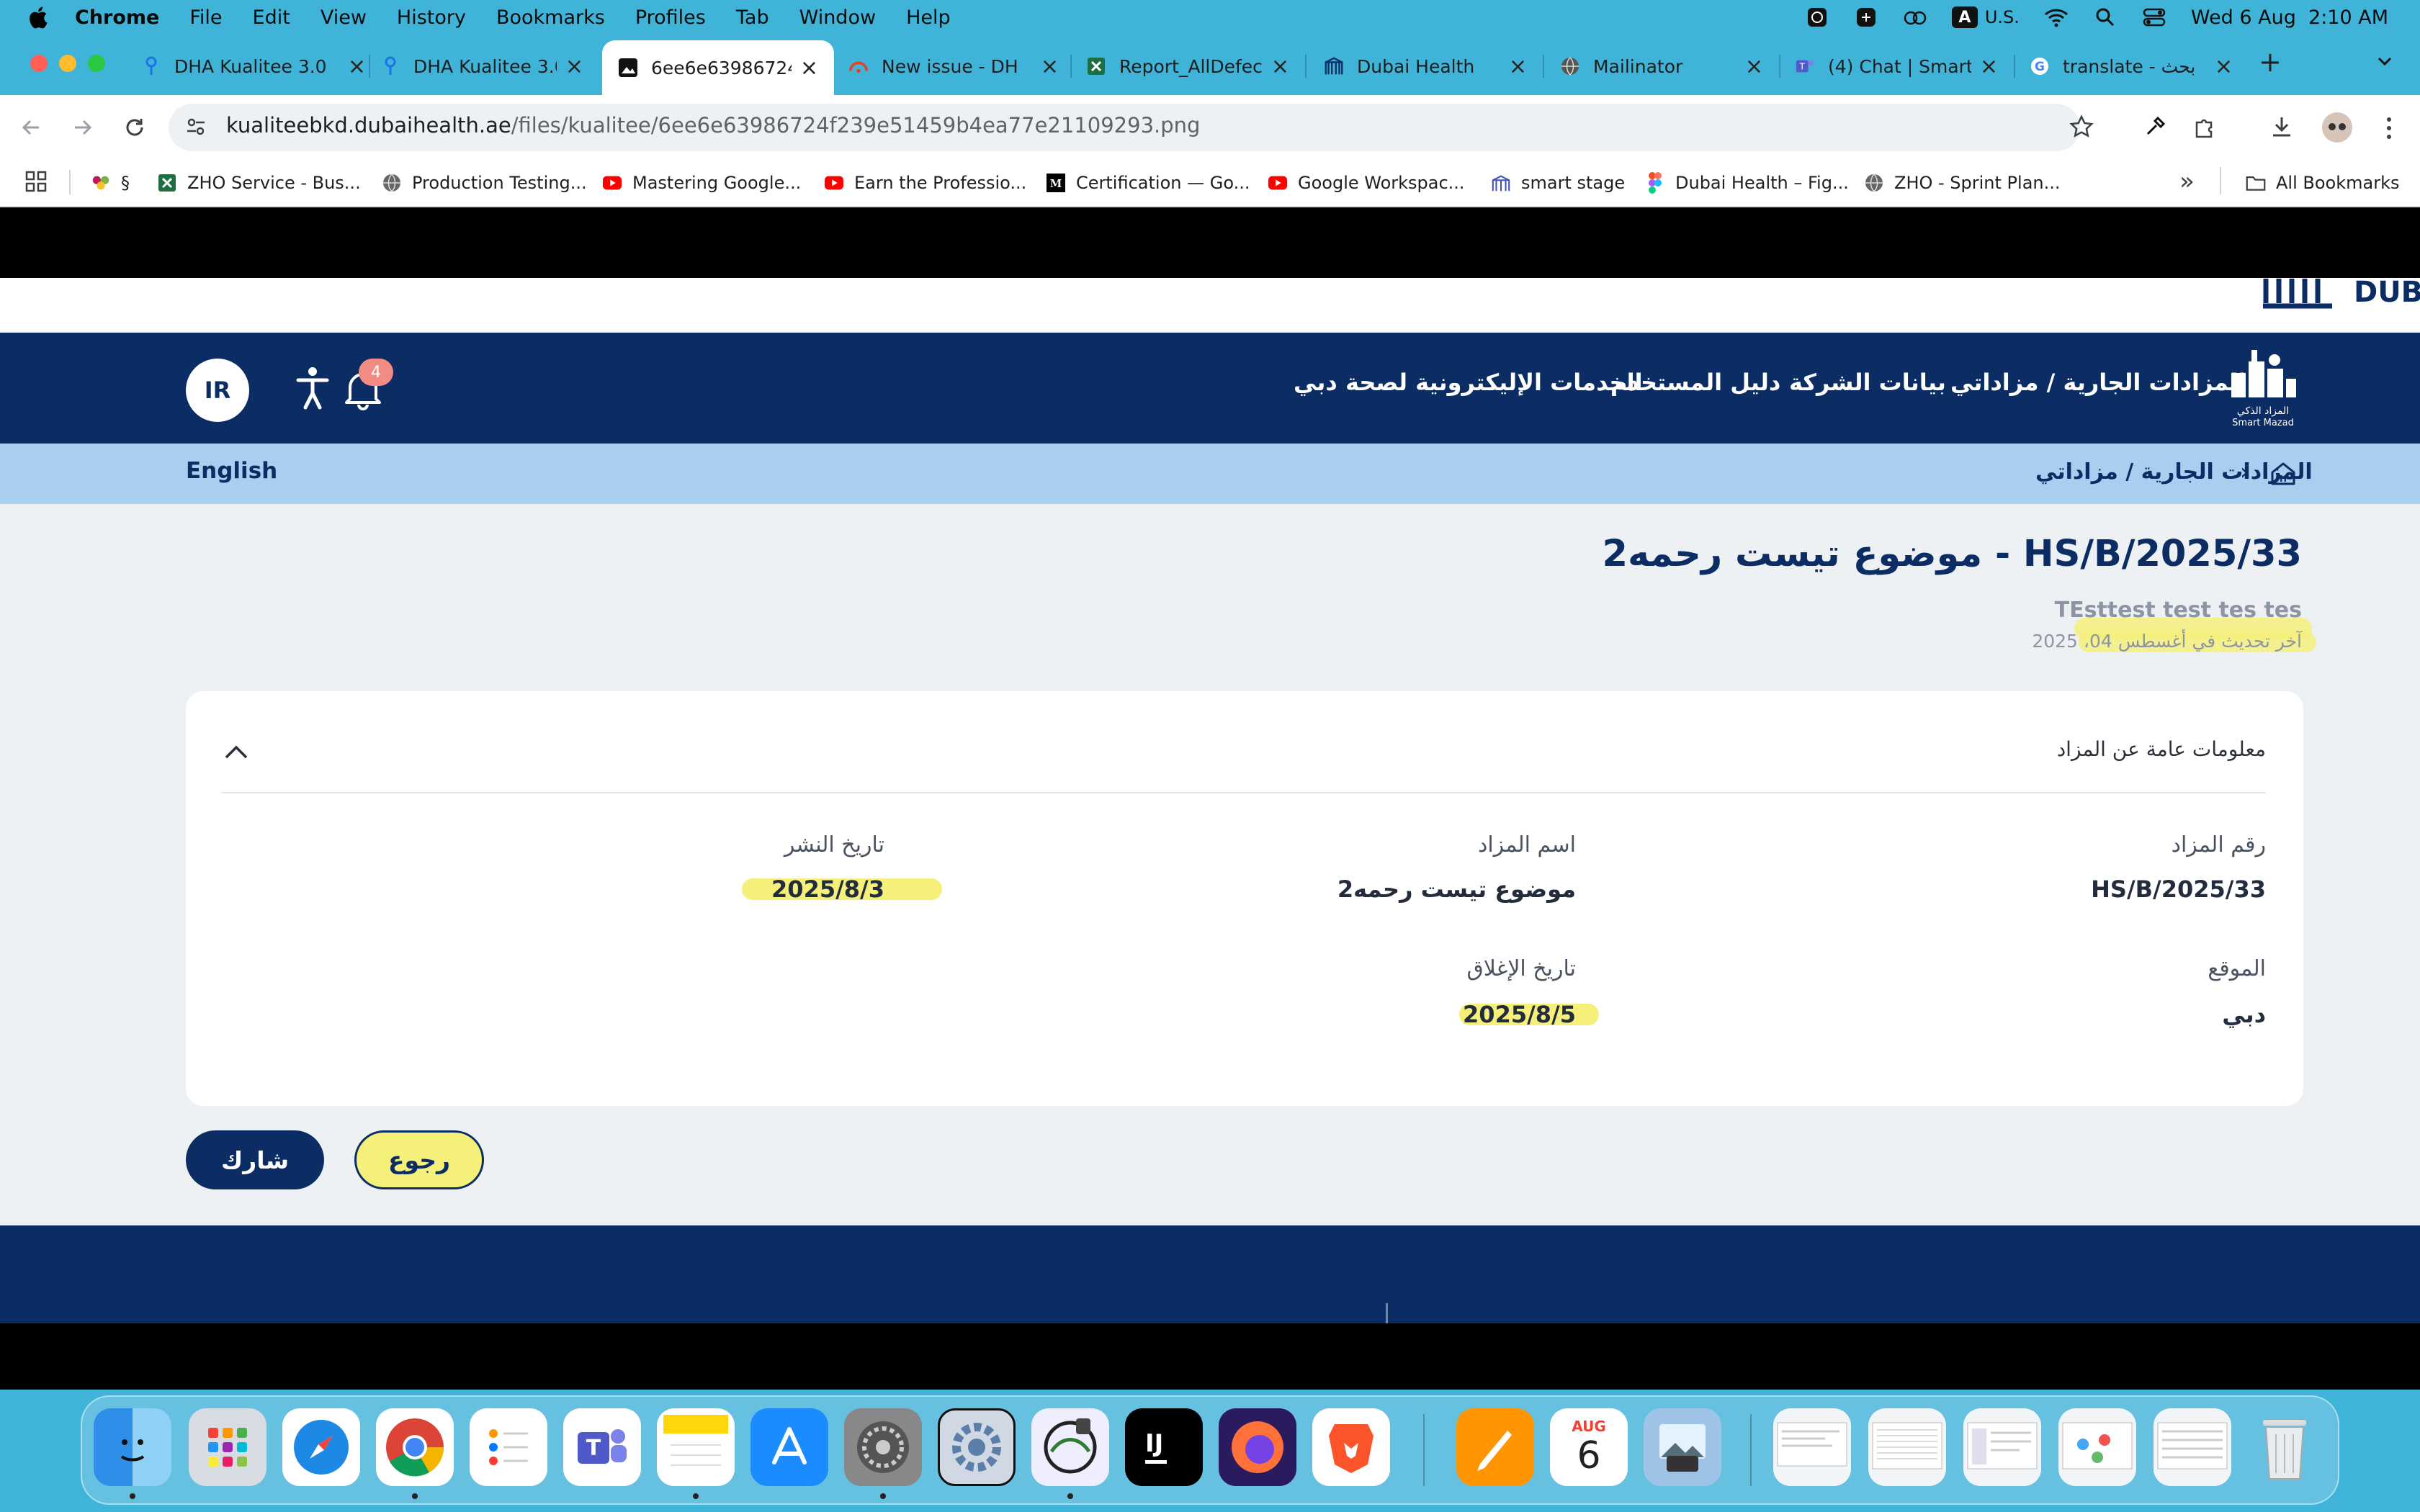 The width and height of the screenshot is (2420, 1512). I want to click on microsoft-teams-icon: T, so click(602, 1447).